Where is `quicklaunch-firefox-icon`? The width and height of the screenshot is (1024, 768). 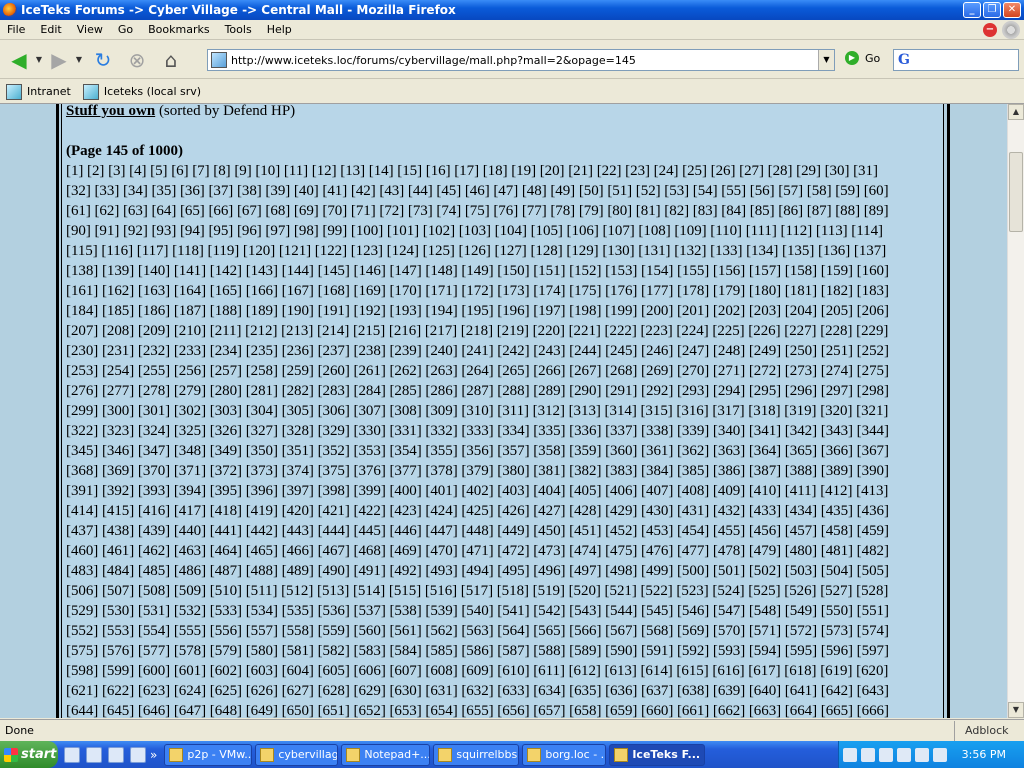
quicklaunch-firefox-icon is located at coordinates (94, 754).